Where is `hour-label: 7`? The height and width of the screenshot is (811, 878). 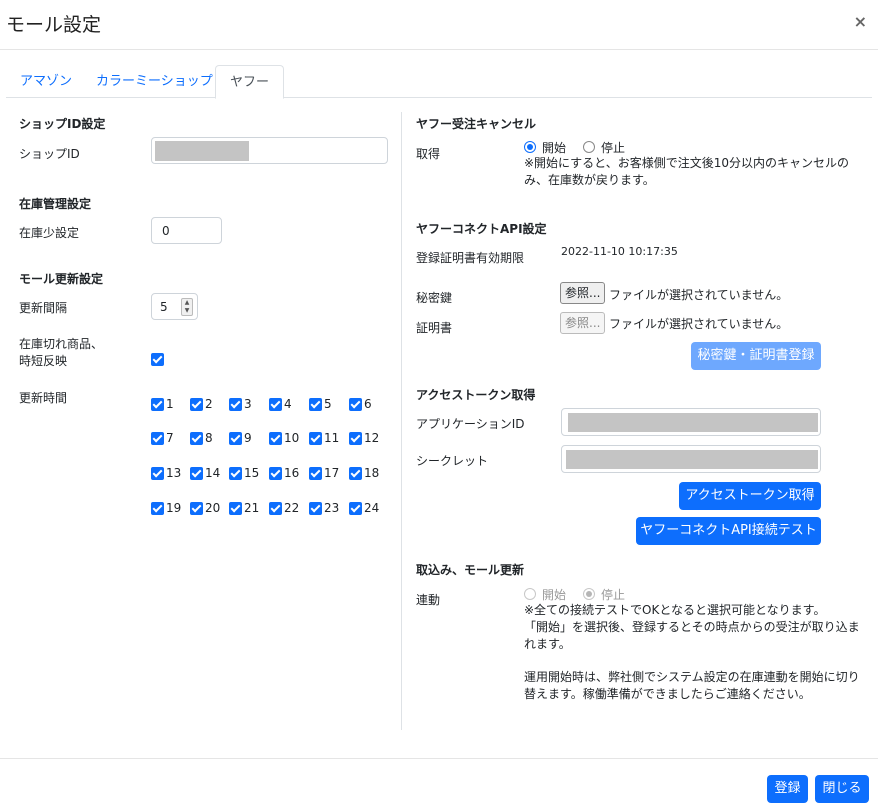 hour-label: 7 is located at coordinates (170, 438).